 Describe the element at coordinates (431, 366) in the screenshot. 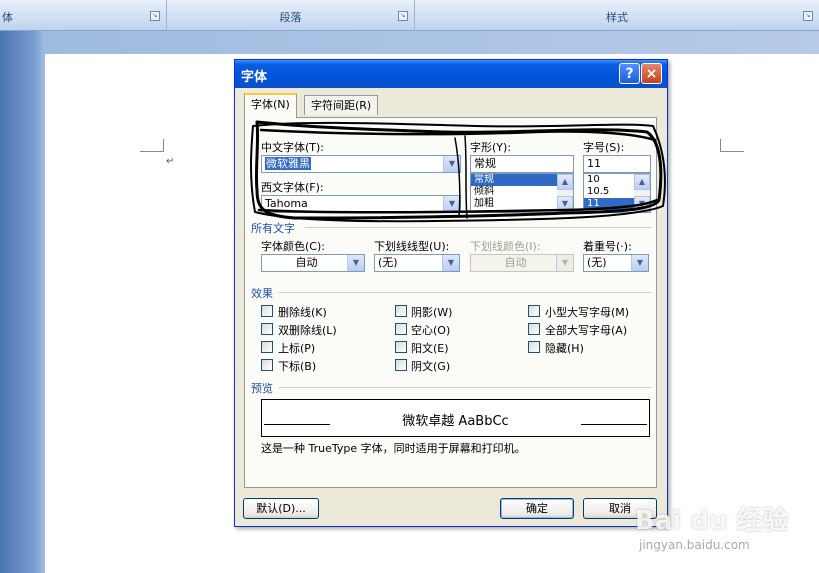

I see `effect-label: 阴文(G)` at that location.